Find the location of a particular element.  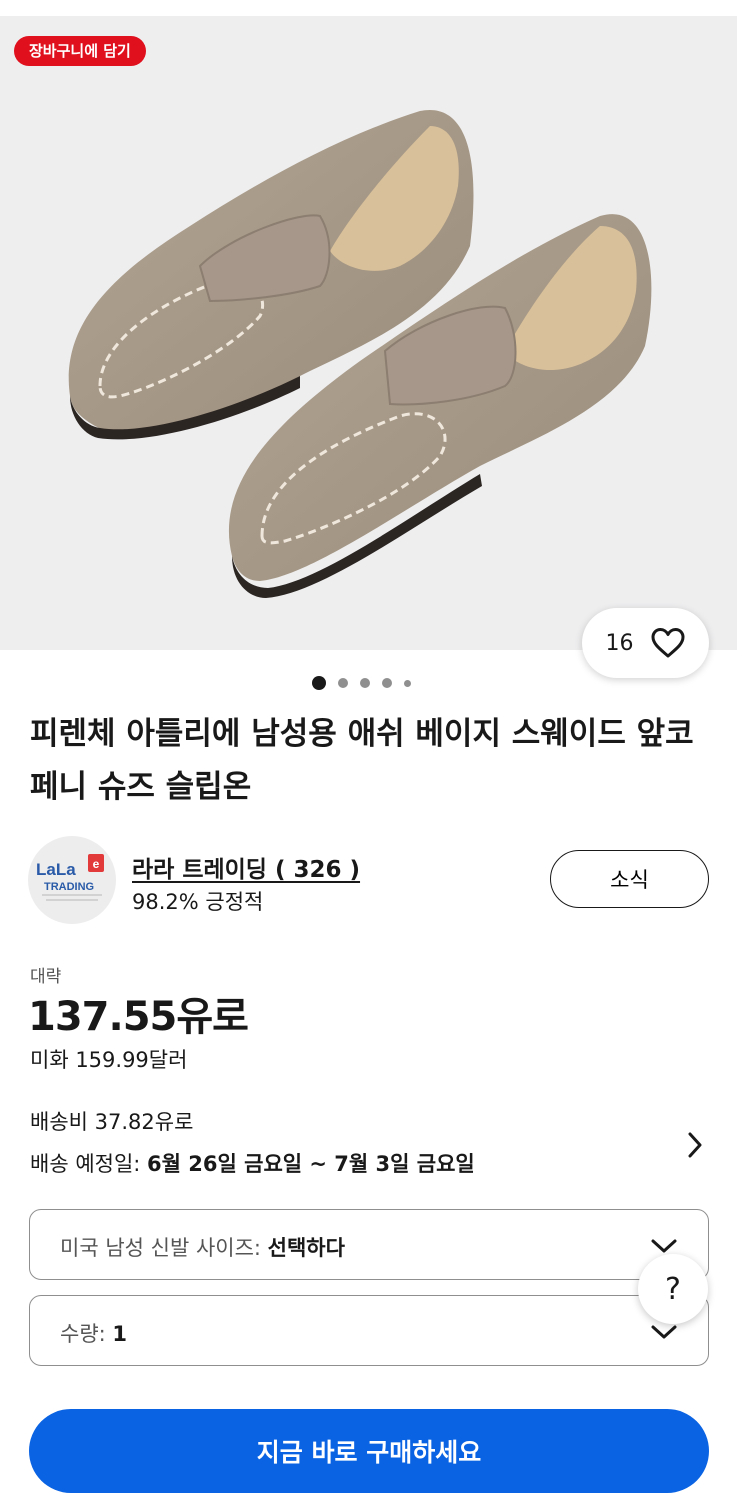

quantity-select: 수량: 1 is located at coordinates (369, 1330).